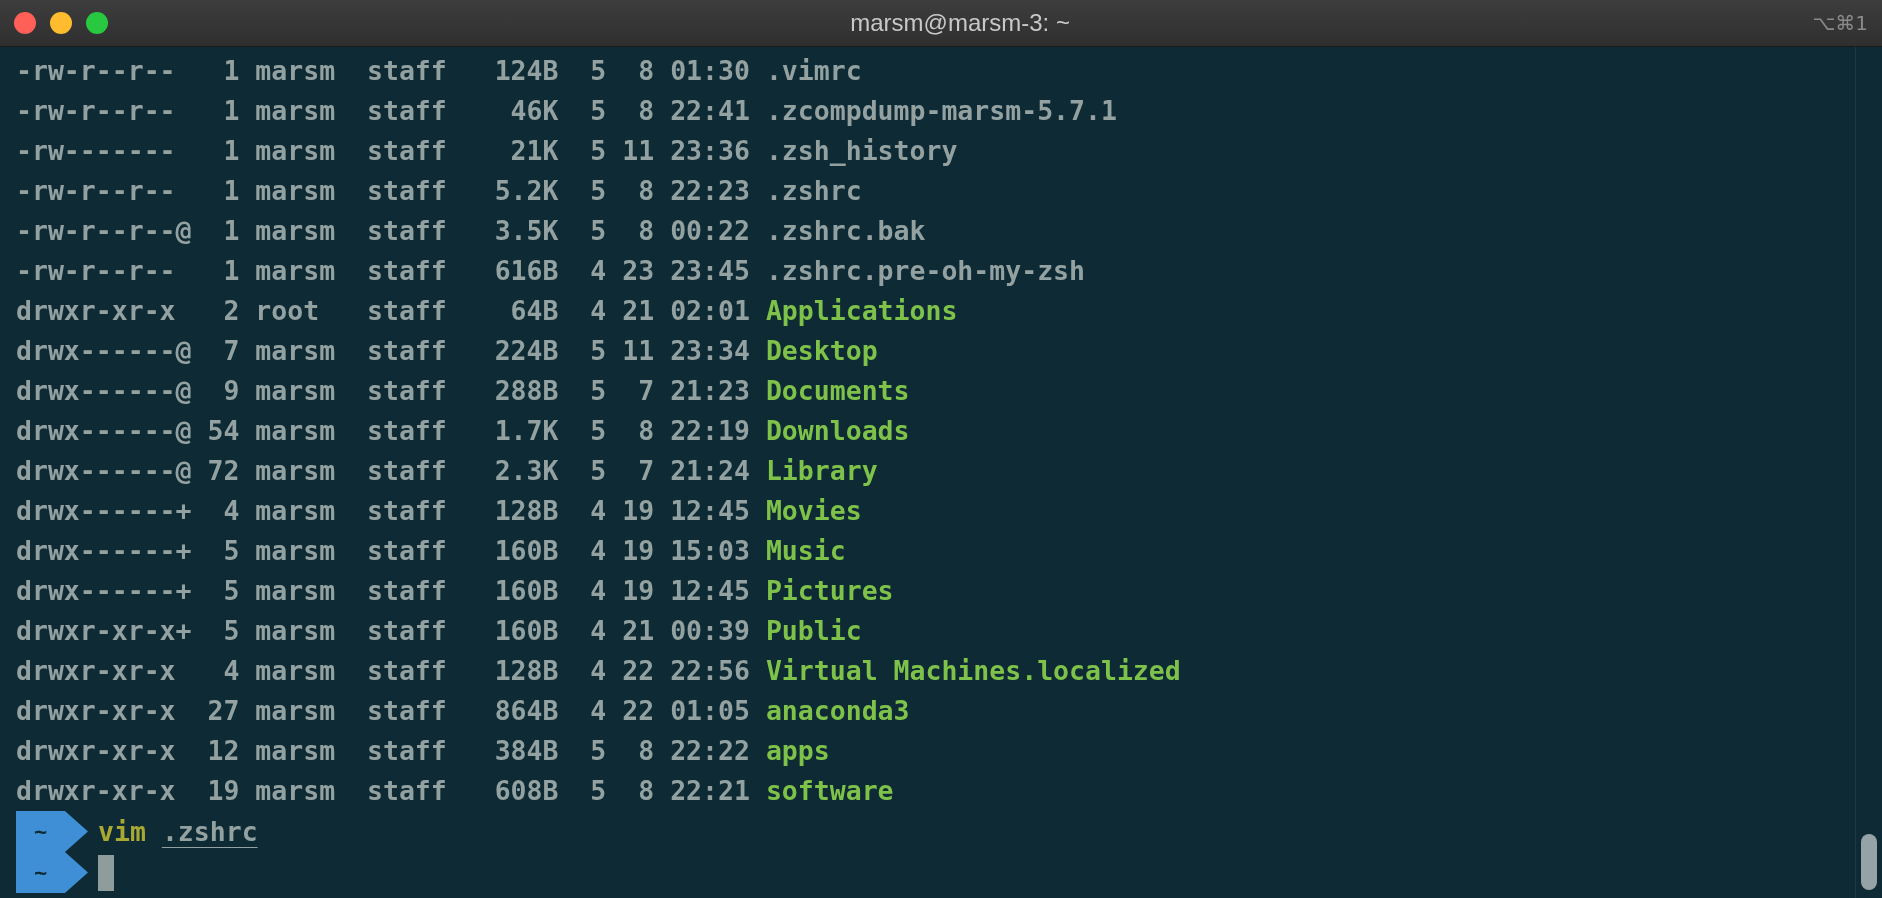 The width and height of the screenshot is (1882, 898). What do you see at coordinates (829, 591) in the screenshot?
I see `directory-name: Pictures` at bounding box center [829, 591].